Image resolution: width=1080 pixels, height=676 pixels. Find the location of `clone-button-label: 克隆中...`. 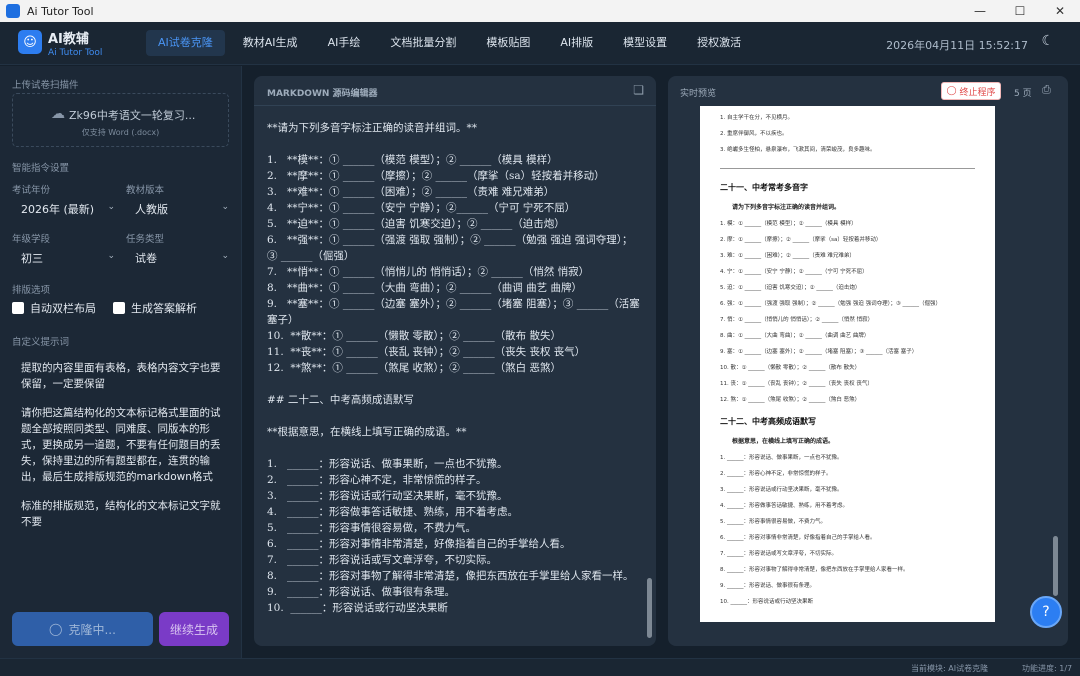

clone-button-label: 克隆中... is located at coordinates (92, 629).